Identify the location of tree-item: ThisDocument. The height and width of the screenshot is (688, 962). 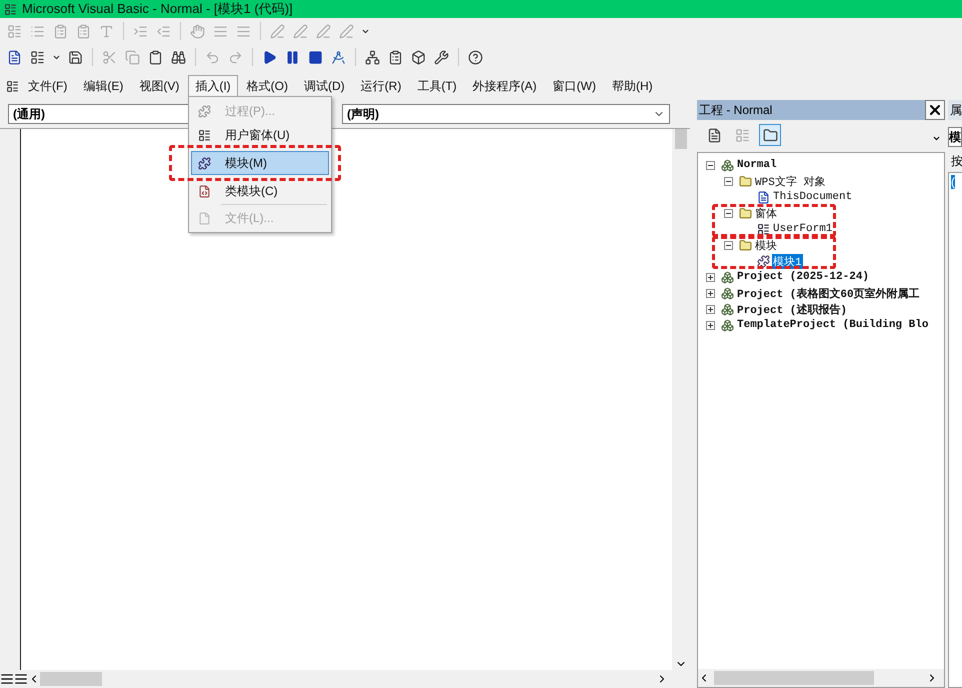
(813, 197).